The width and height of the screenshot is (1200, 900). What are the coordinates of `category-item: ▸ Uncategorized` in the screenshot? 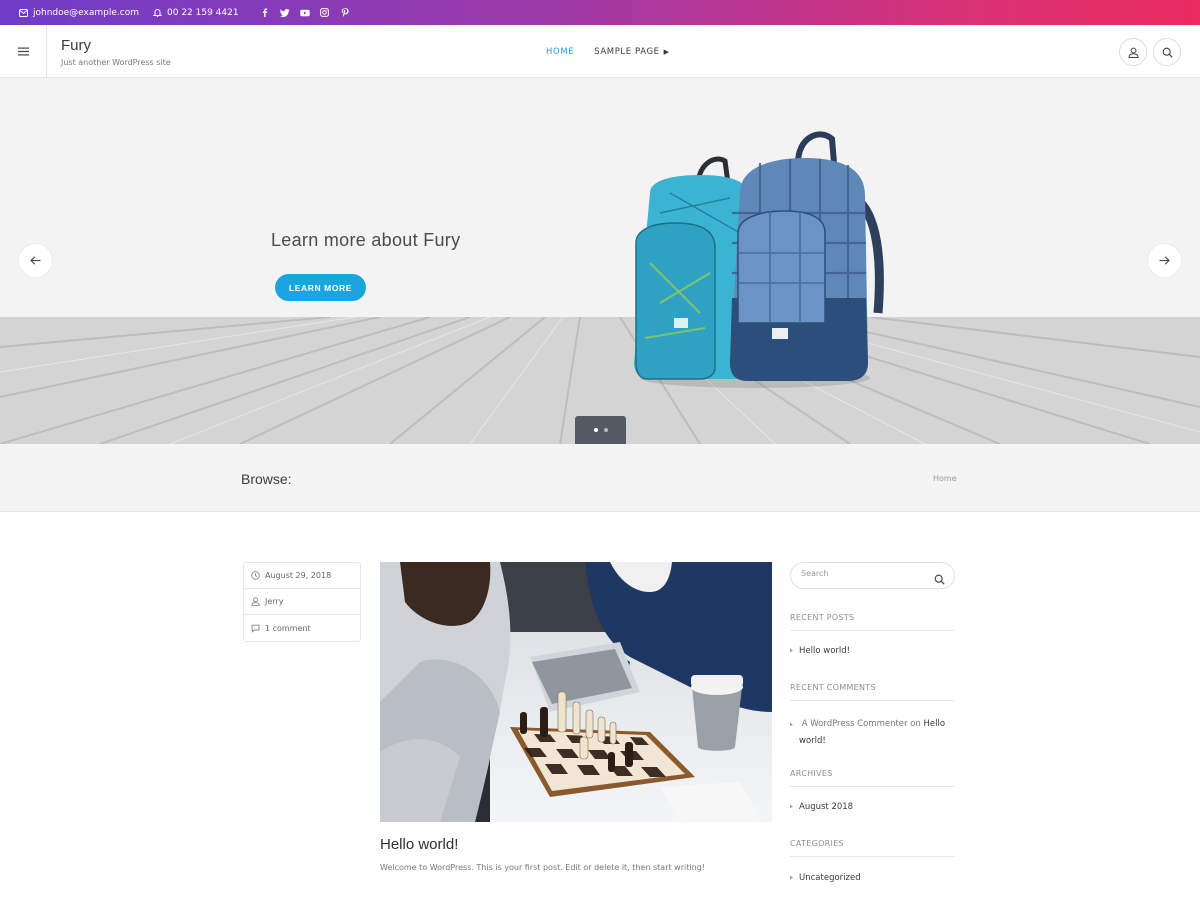 It's located at (825, 878).